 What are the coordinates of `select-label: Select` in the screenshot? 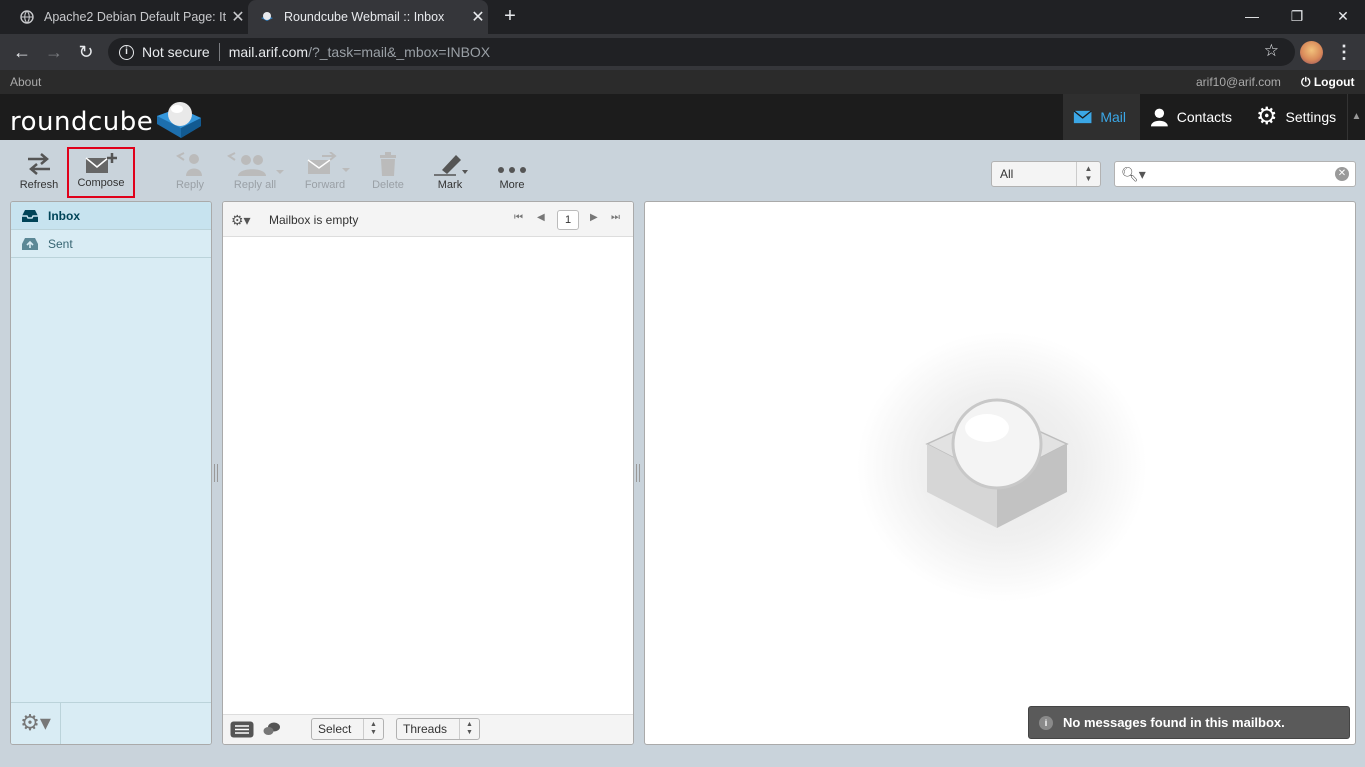 It's located at (335, 729).